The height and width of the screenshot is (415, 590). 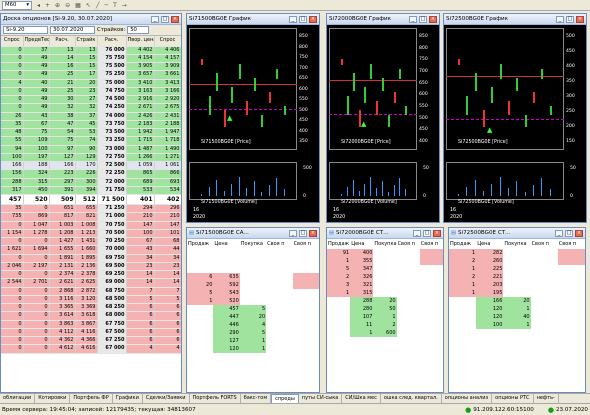 I want to click on option-cell: 35, so click(x=12, y=209).